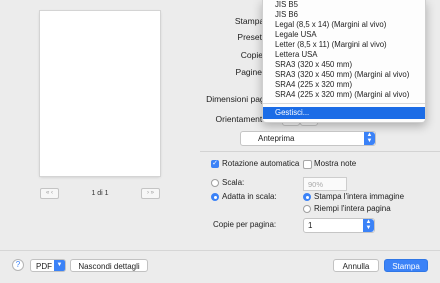 This screenshot has height=283, width=440. What do you see at coordinates (59, 265) in the screenshot?
I see `chevron-down-icon: ▼` at bounding box center [59, 265].